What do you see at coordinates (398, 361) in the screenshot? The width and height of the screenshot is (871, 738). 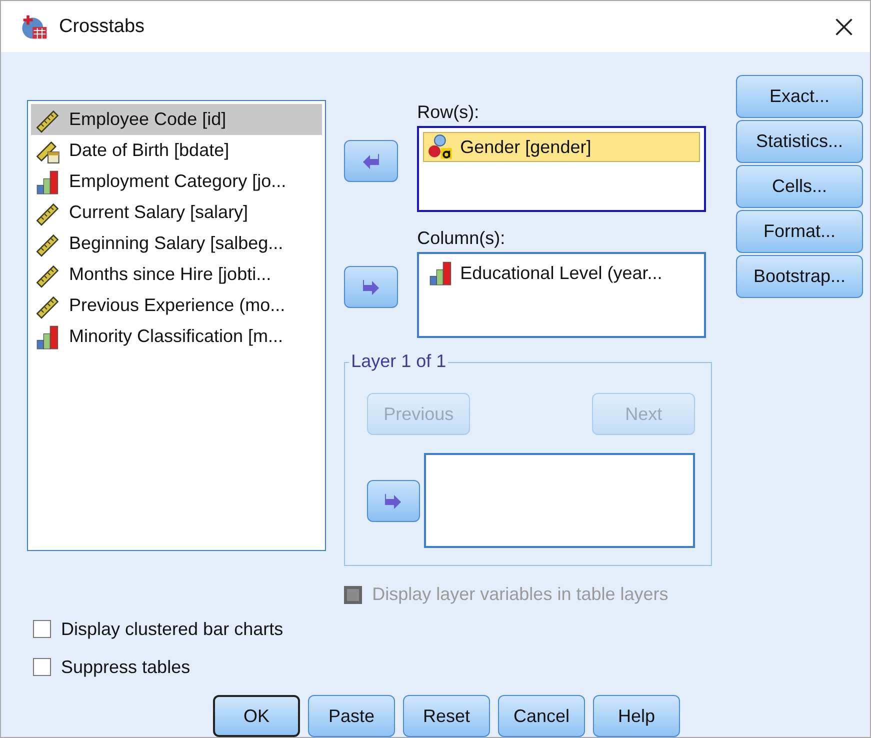 I see `layer-title: Layer 1 of 1` at bounding box center [398, 361].